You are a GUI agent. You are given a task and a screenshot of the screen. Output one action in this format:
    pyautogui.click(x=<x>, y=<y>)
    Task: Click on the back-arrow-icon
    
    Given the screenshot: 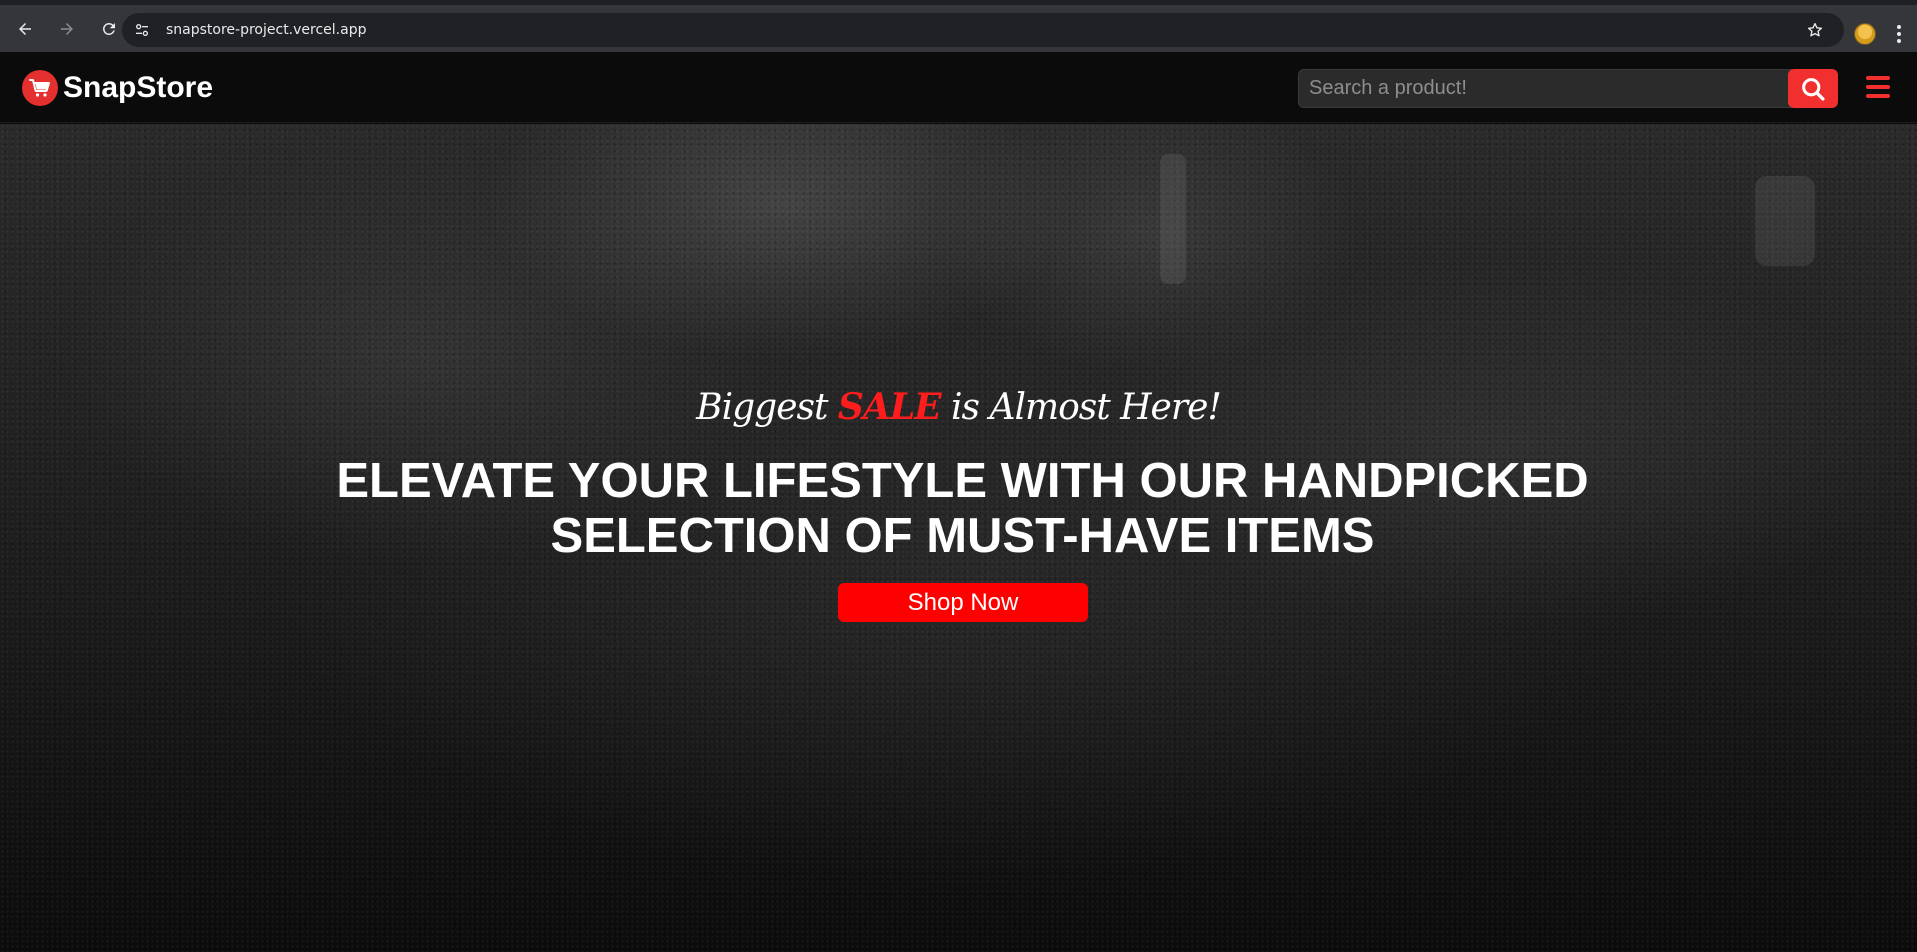 What is the action you would take?
    pyautogui.click(x=25, y=28)
    